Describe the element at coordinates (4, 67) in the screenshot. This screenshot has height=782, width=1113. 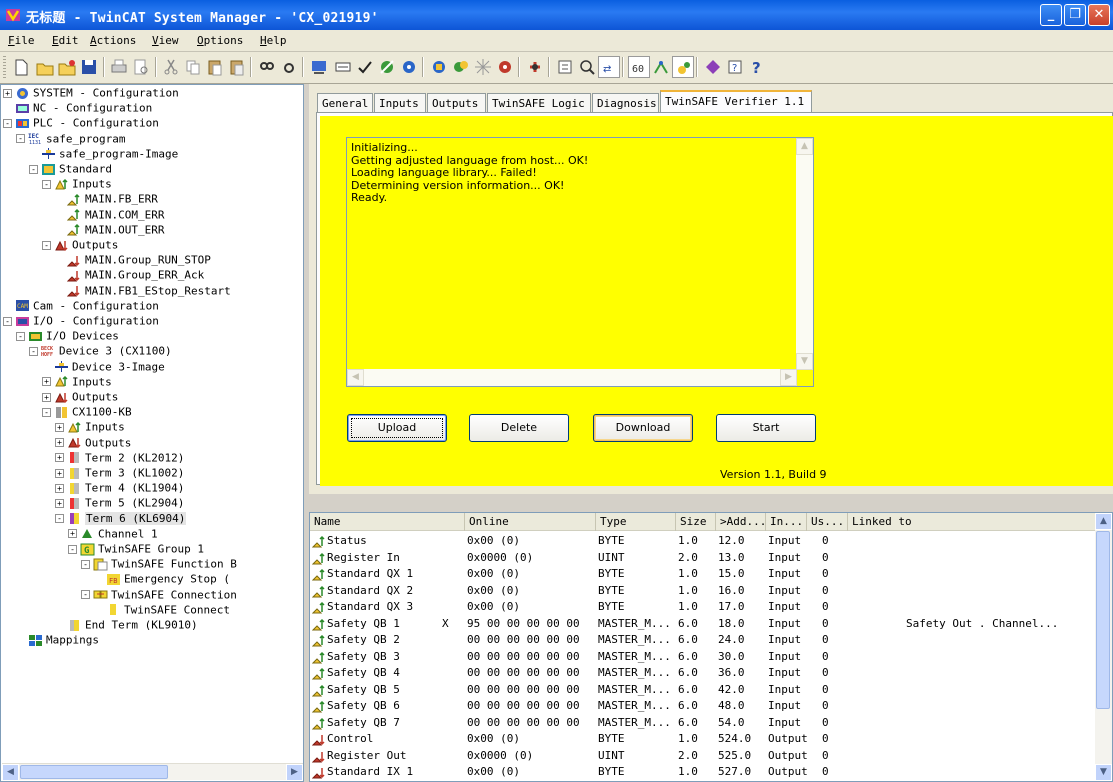
I see `toolbar-grip` at that location.